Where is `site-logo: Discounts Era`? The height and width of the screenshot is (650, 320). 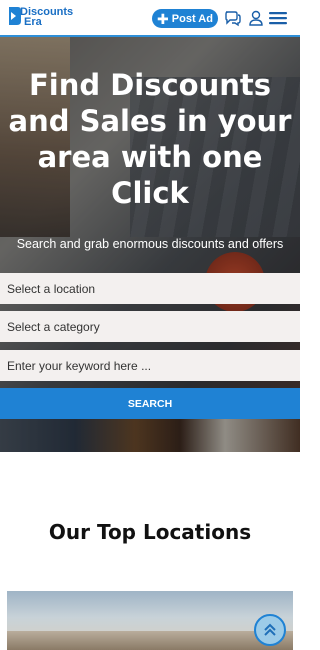
site-logo: Discounts Era is located at coordinates (40, 19).